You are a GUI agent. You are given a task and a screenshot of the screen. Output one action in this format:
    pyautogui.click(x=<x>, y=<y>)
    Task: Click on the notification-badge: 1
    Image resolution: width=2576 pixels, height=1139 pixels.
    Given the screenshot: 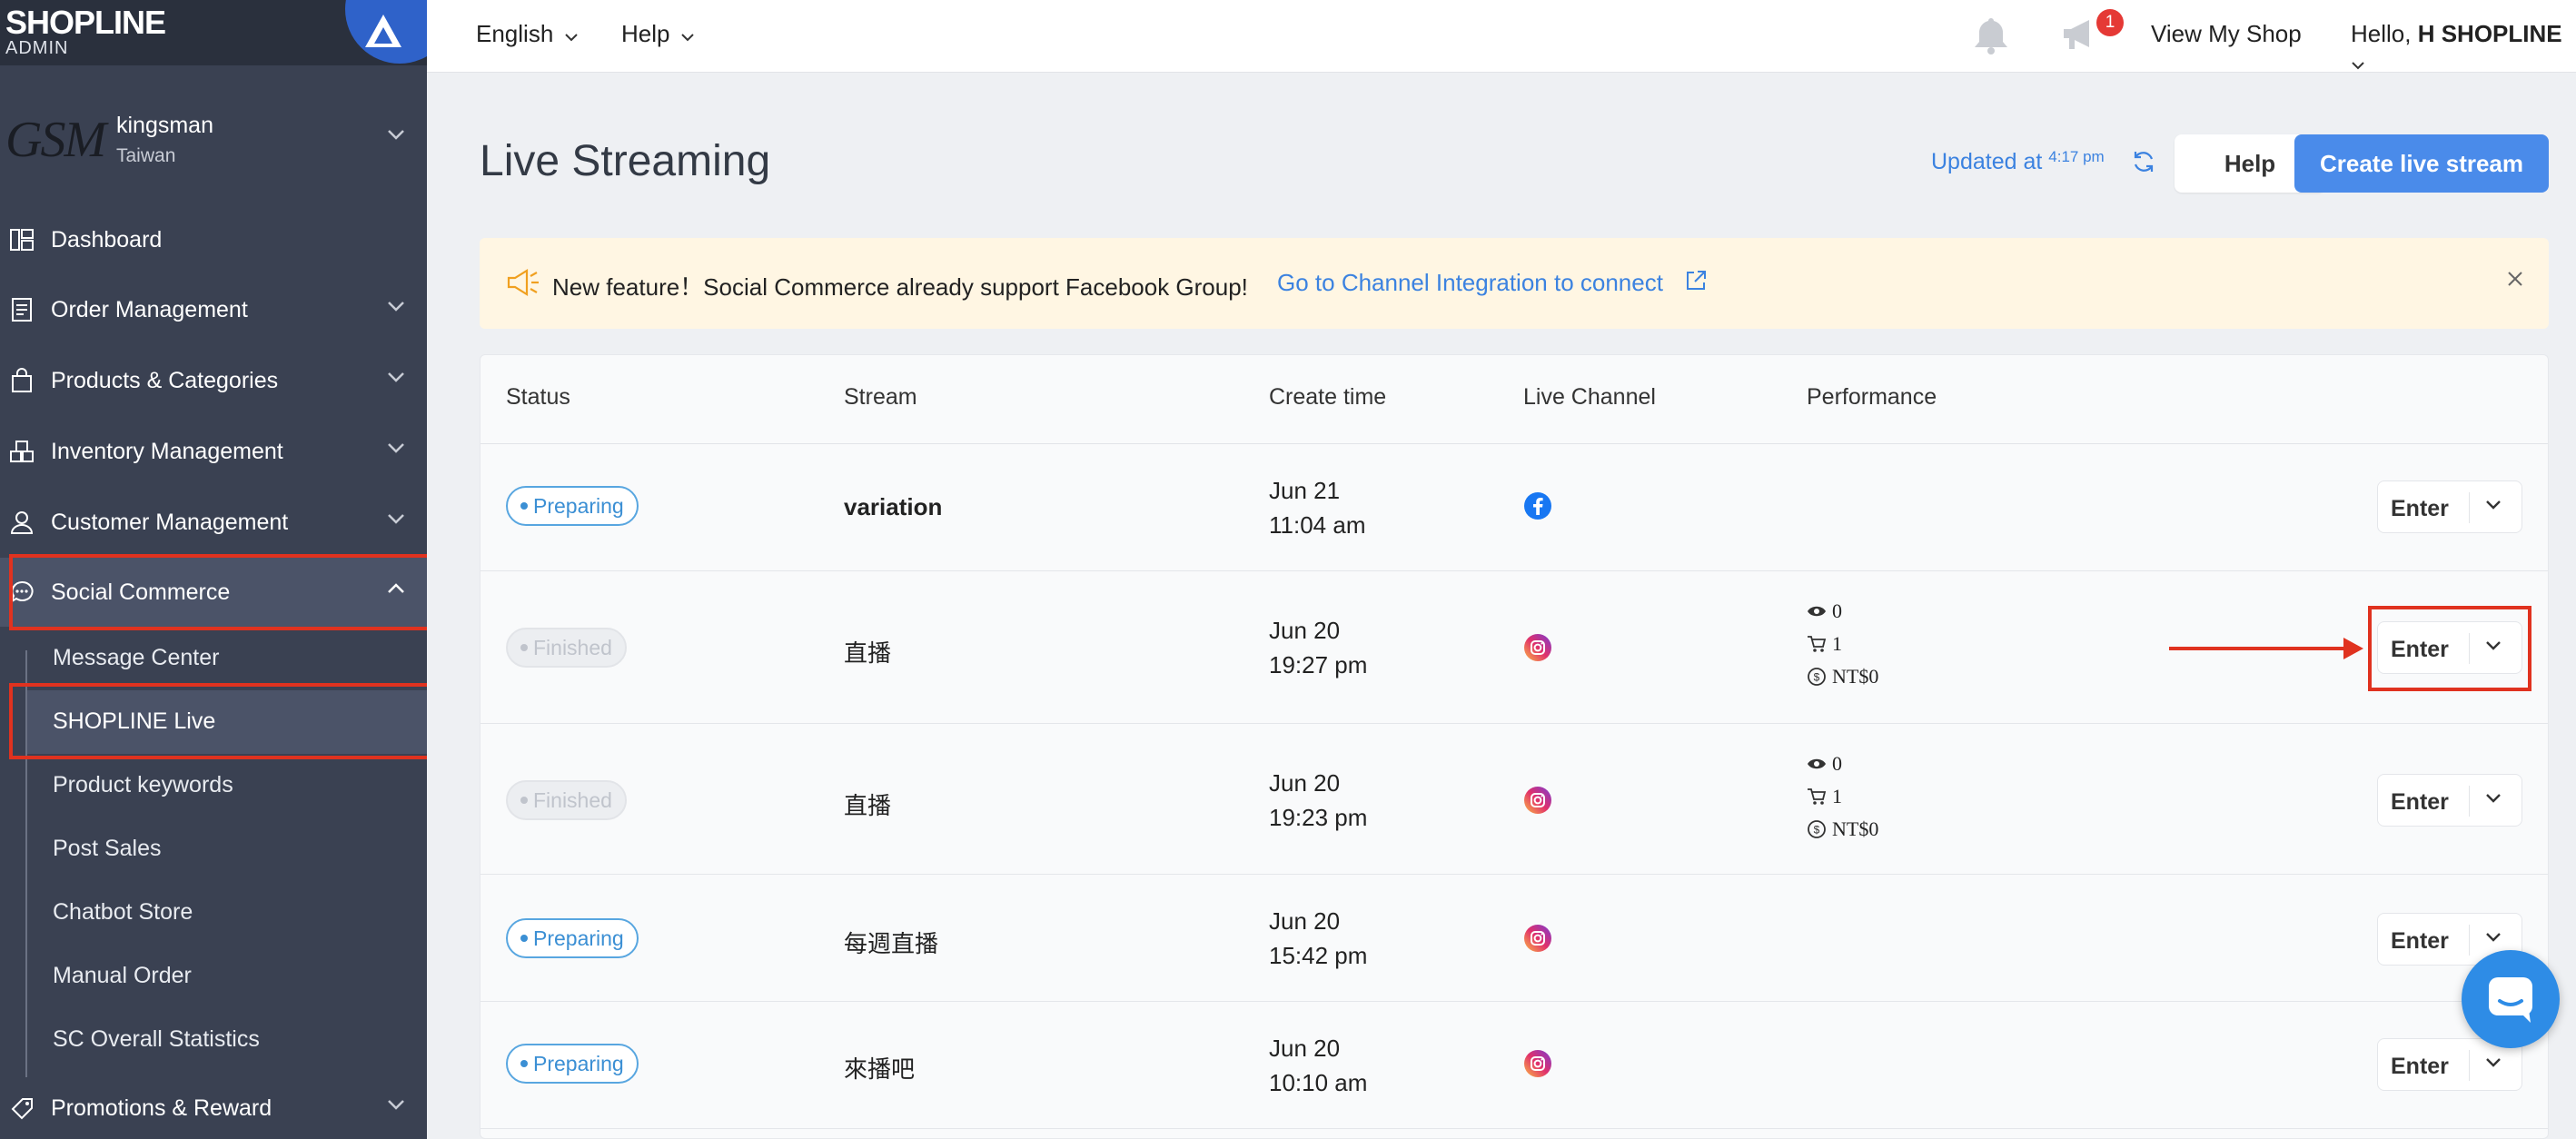 What is the action you would take?
    pyautogui.click(x=2110, y=23)
    